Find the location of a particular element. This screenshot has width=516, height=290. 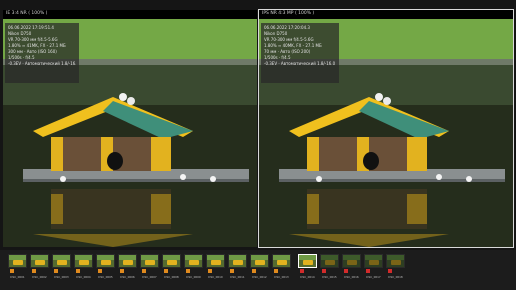

thumb-label: DSC_0009 is located at coordinates (193, 277).